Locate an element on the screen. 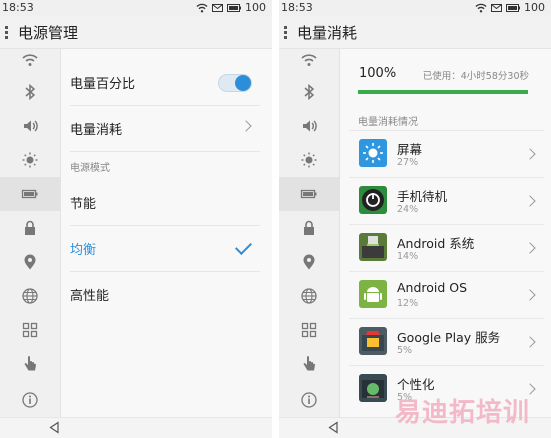 This screenshot has height=438, width=551. battery-percentage-toggle is located at coordinates (235, 83).